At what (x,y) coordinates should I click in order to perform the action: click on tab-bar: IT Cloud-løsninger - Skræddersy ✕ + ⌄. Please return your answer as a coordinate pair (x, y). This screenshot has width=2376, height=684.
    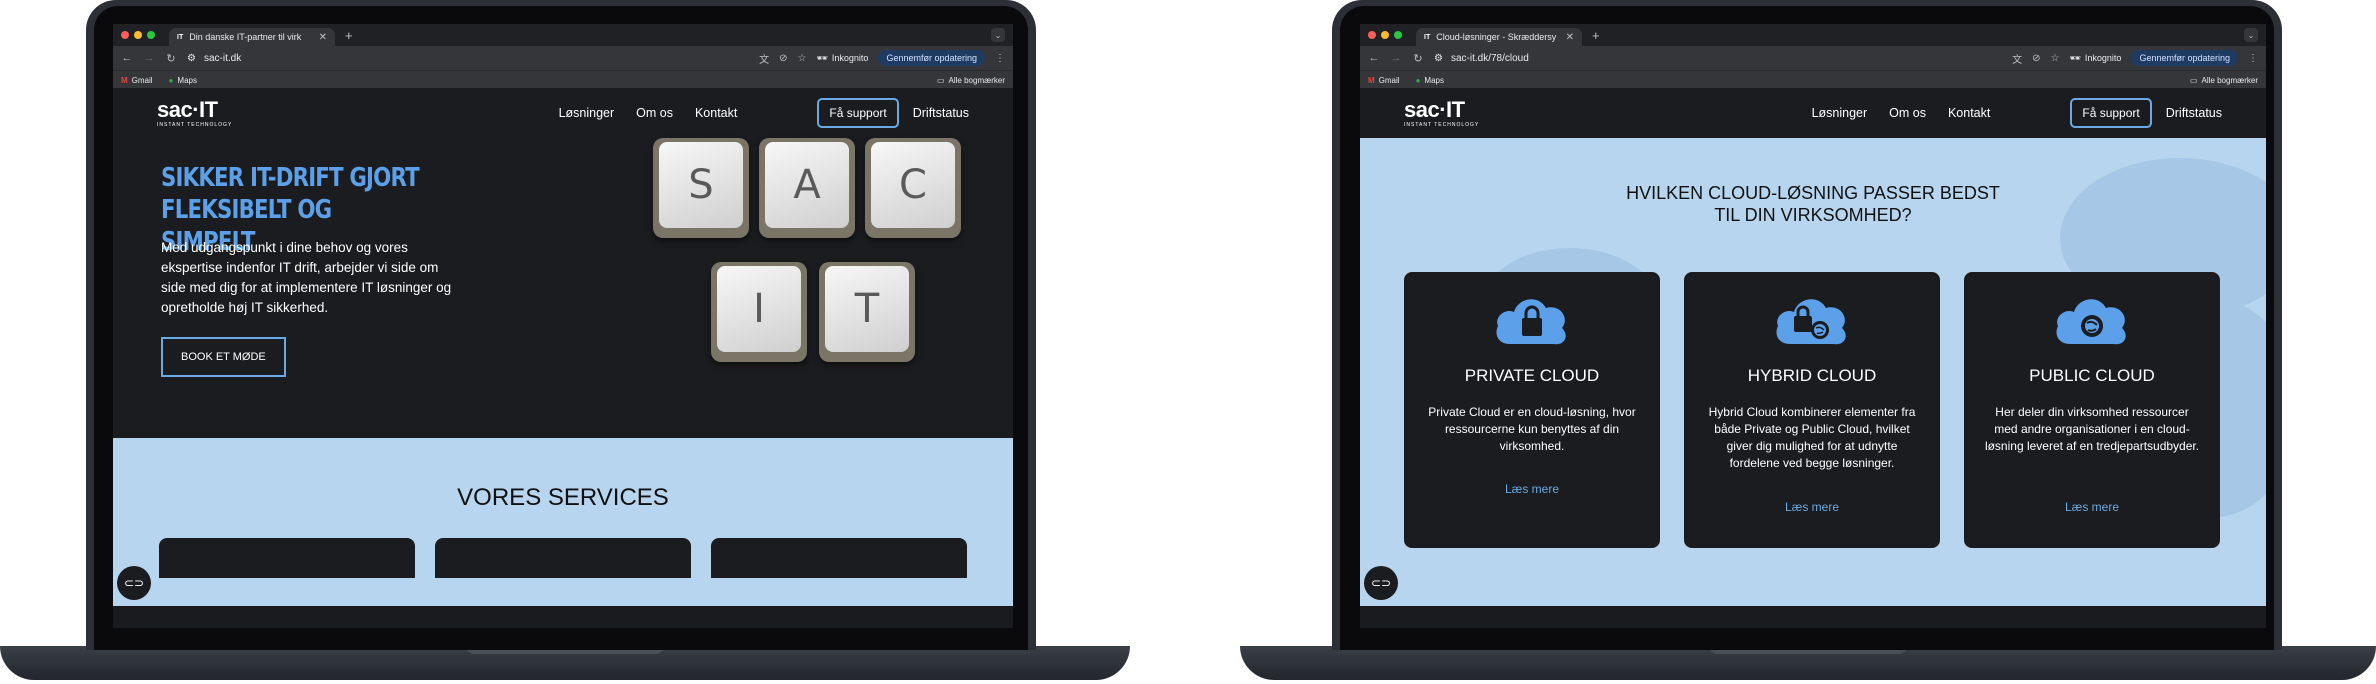
    Looking at the image, I should click on (1813, 35).